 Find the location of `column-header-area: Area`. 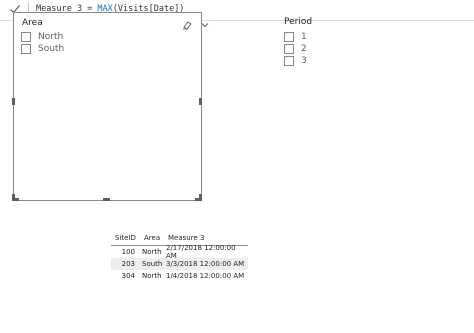

column-header-area: Area is located at coordinates (155, 238).